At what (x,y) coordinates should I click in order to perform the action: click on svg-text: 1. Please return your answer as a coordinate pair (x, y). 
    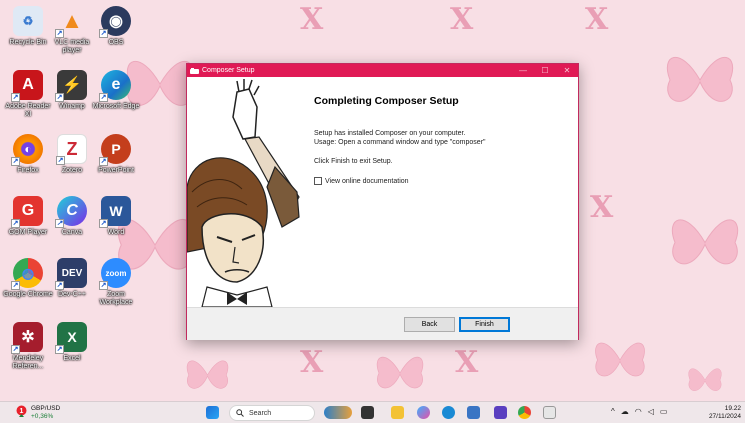
    Looking at the image, I should click on (22, 411).